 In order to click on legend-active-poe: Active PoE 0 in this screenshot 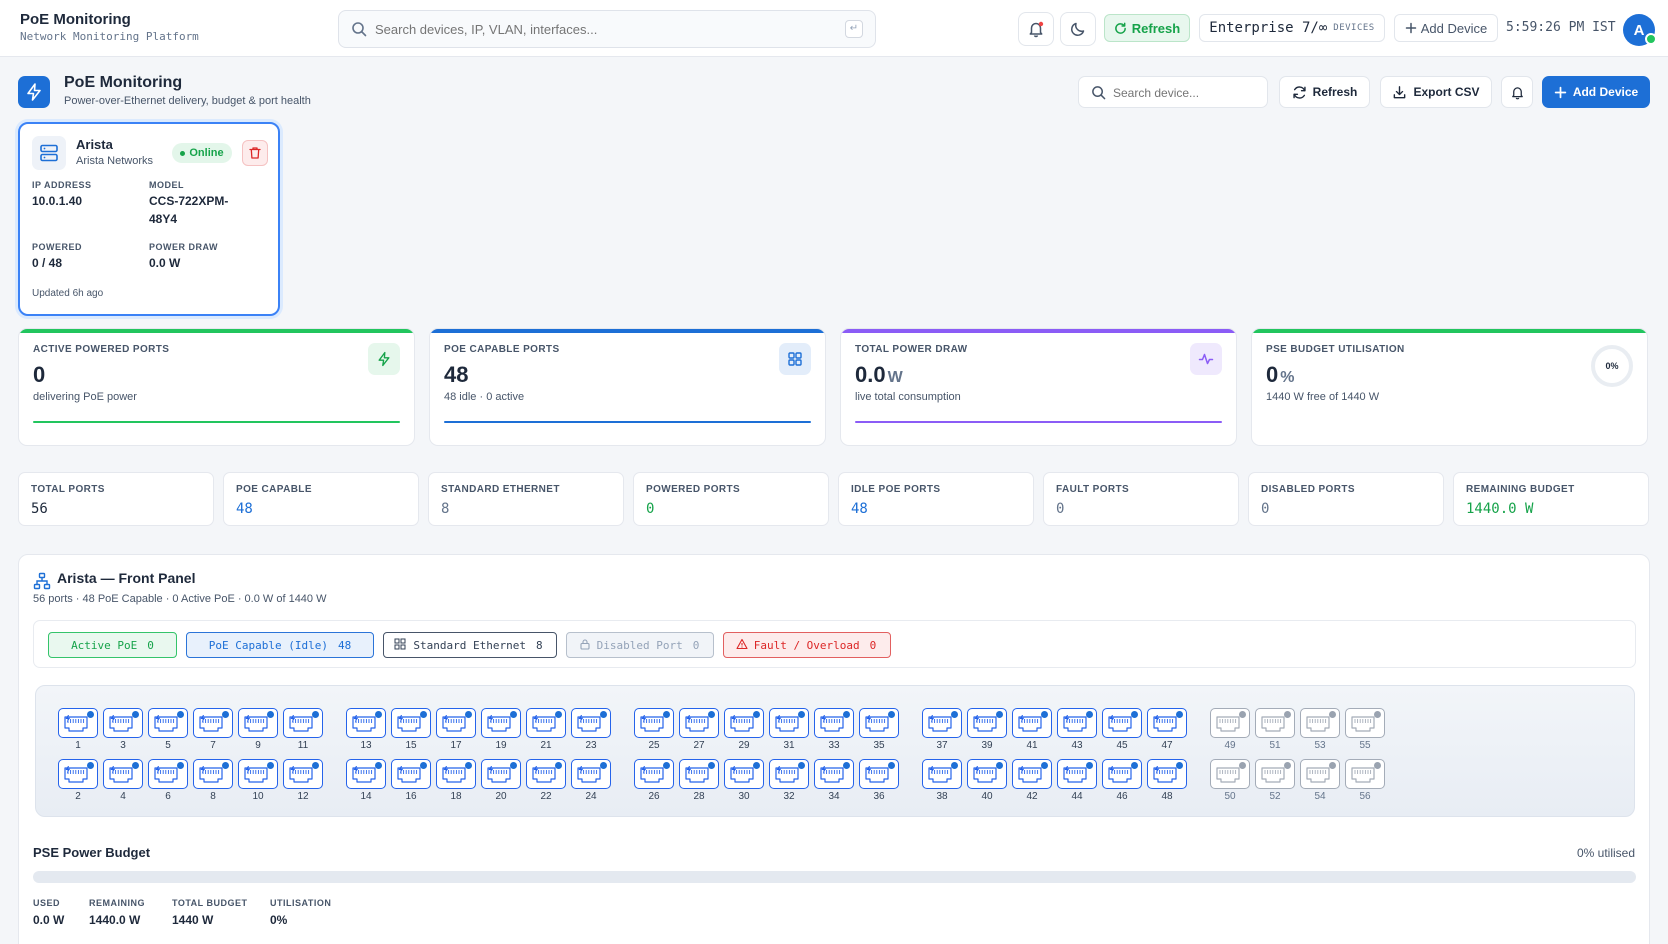, I will do `click(112, 645)`.